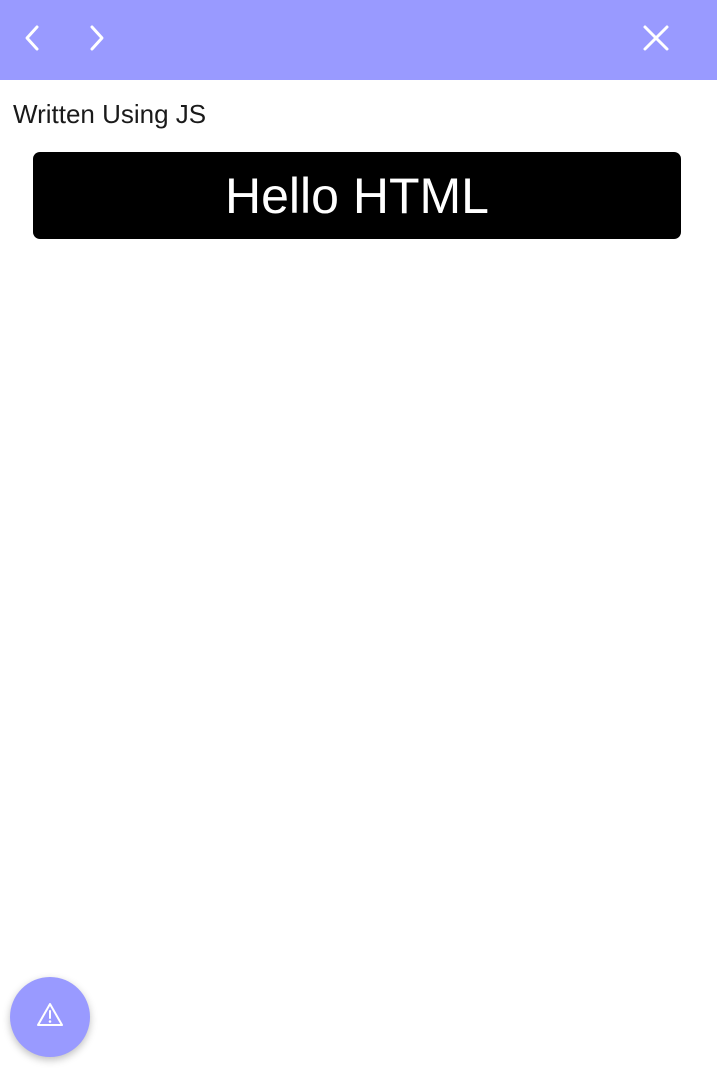 This screenshot has width=717, height=1076. I want to click on close-icon, so click(656, 38).